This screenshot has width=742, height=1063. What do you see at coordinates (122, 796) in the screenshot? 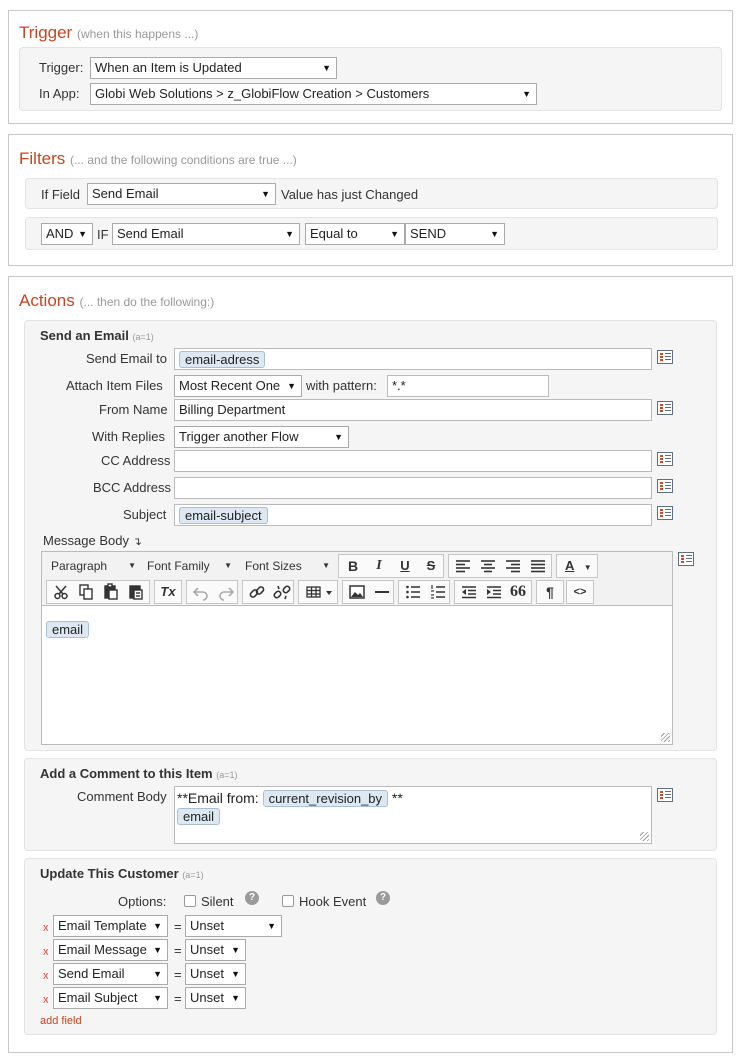
I see `comment-body-label: Comment Body` at bounding box center [122, 796].